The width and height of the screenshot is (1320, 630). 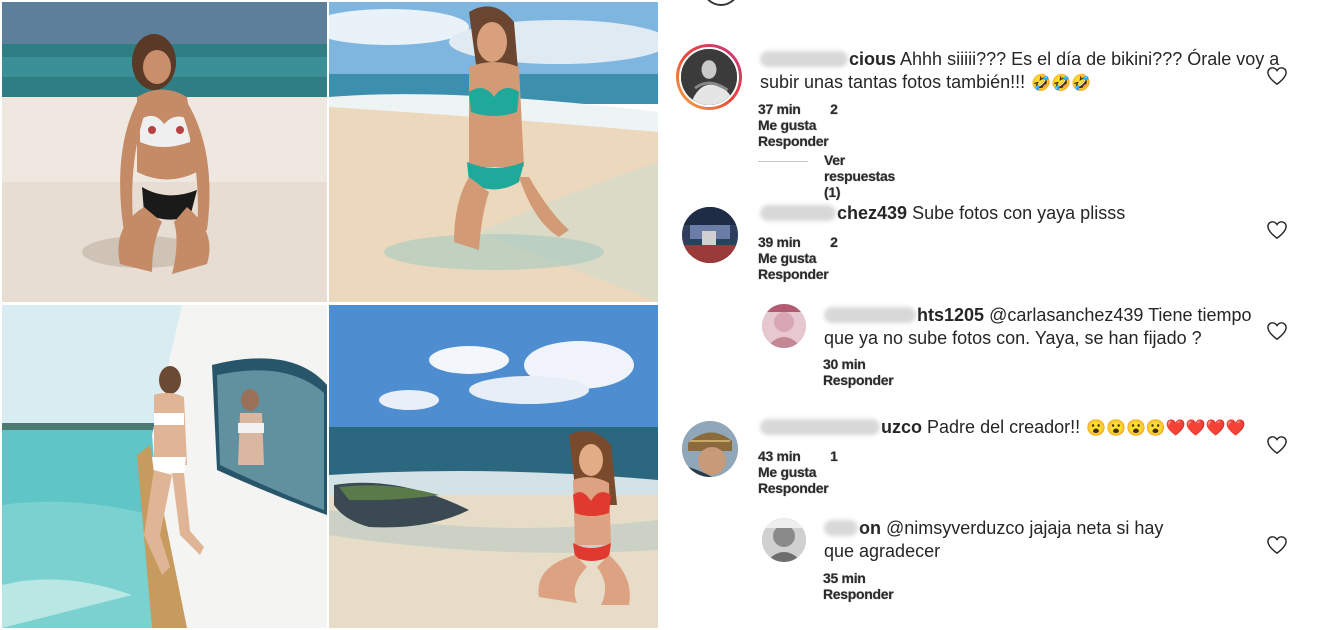 I want to click on comment-meta: 35 min Responder, so click(x=871, y=586).